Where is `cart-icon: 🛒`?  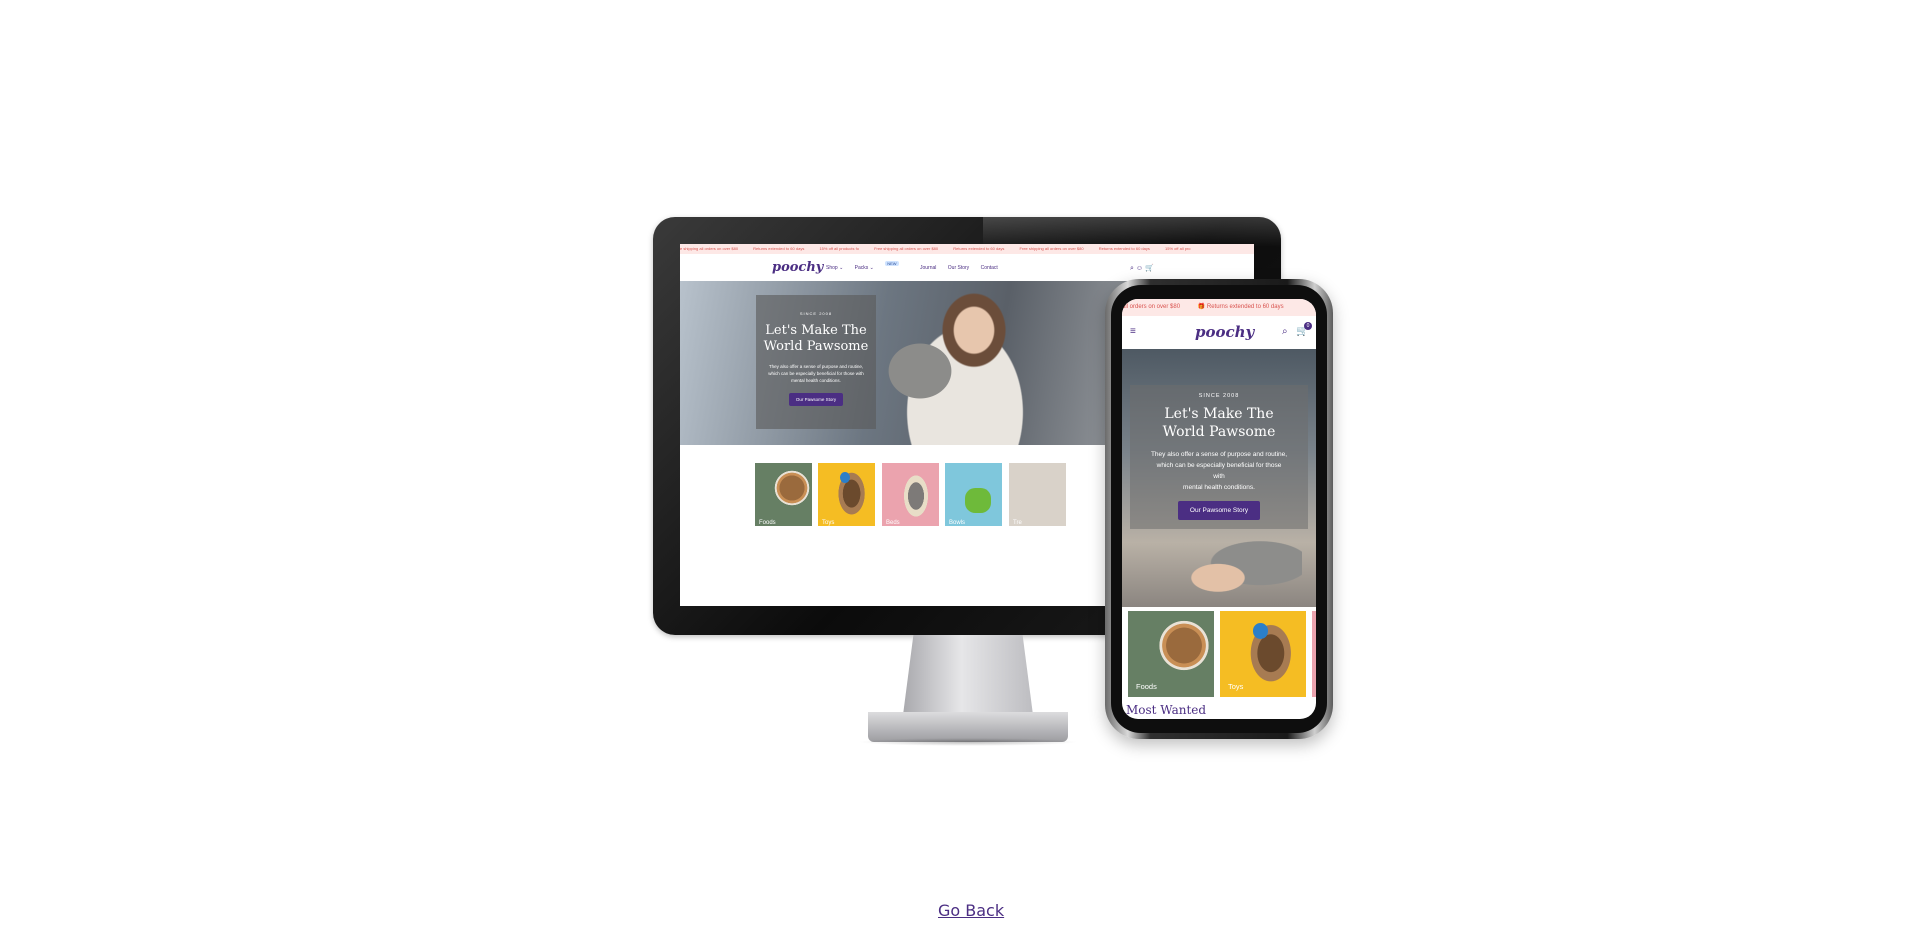
cart-icon: 🛒 is located at coordinates (1149, 268).